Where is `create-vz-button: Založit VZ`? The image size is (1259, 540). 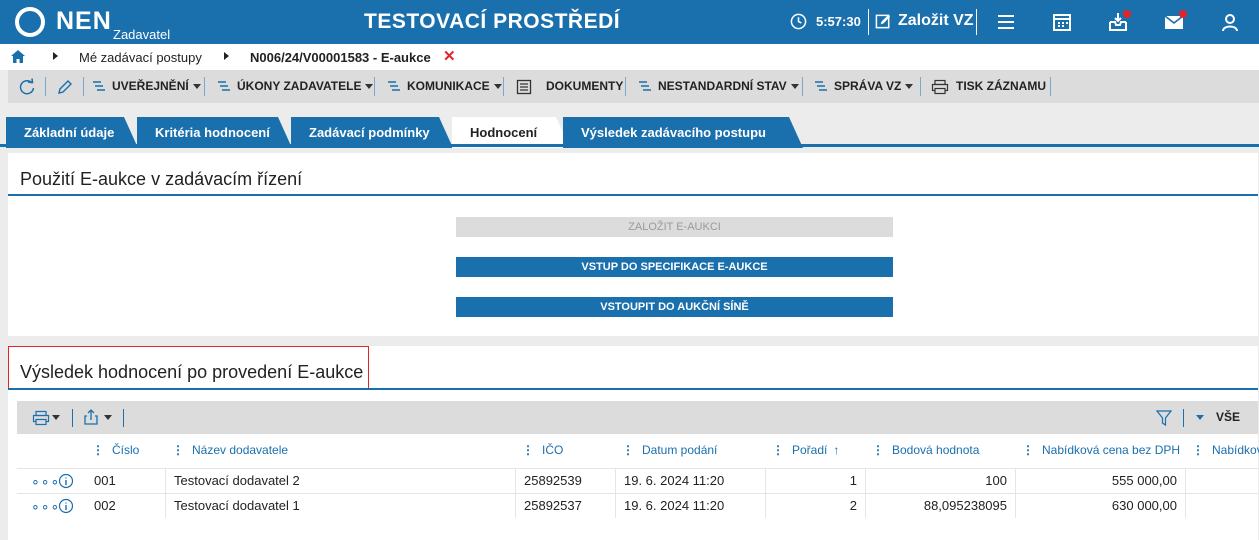
create-vz-button: Založit VZ is located at coordinates (936, 21).